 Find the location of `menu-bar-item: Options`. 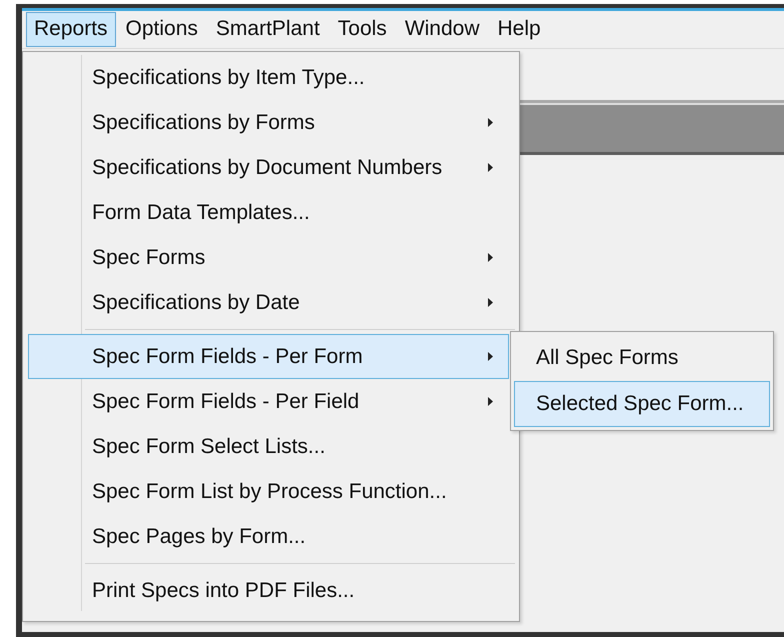

menu-bar-item: Options is located at coordinates (162, 29).